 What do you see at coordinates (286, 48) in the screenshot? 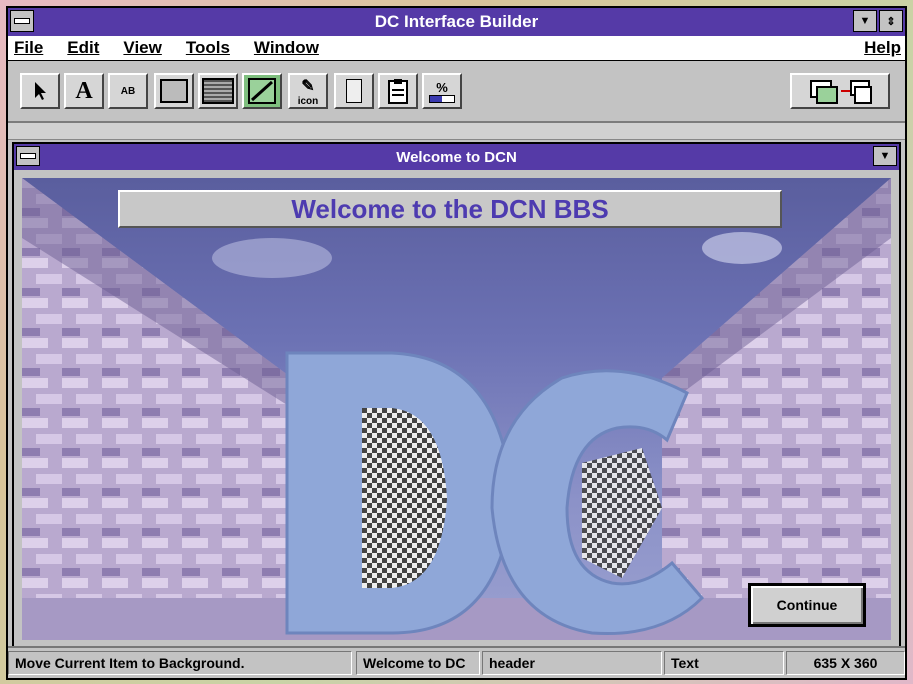
I see `menu-window: Window` at bounding box center [286, 48].